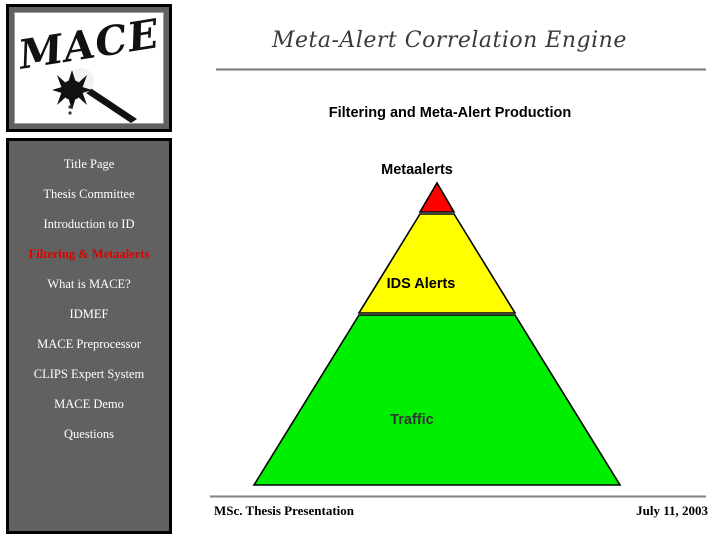  Describe the element at coordinates (458, 496) in the screenshot. I see `footer-divider` at that location.